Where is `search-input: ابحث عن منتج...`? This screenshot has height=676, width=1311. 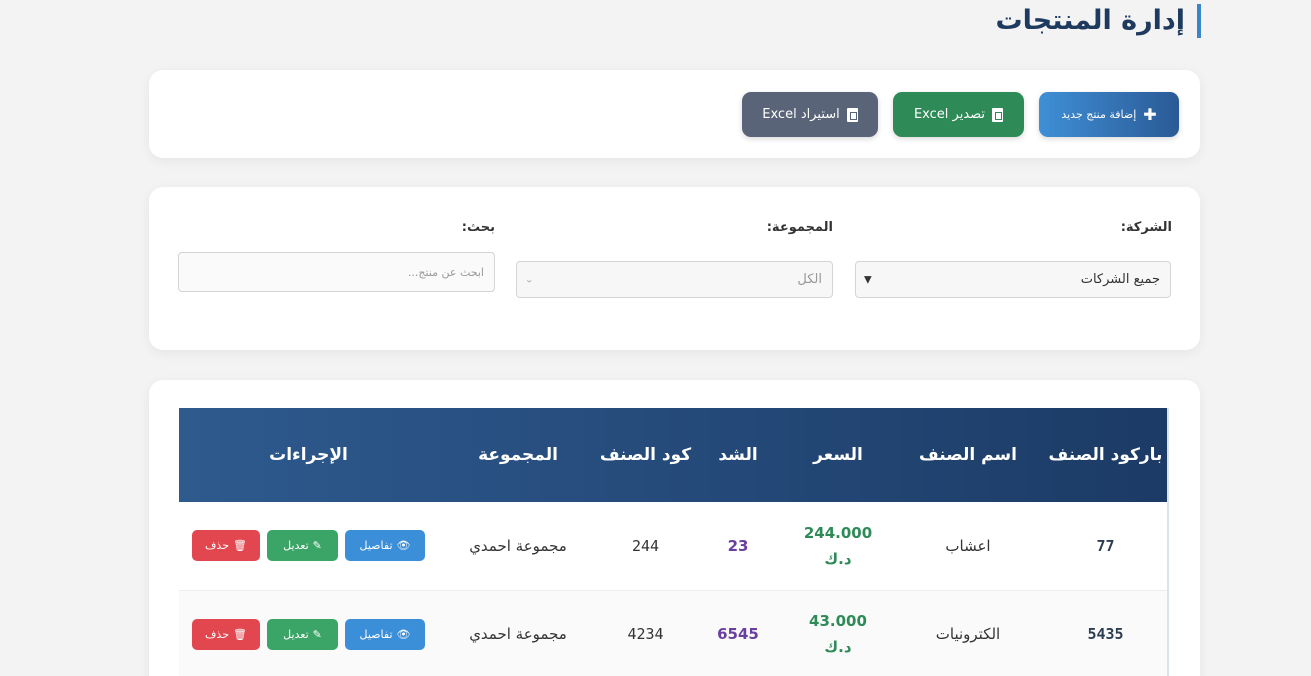
search-input: ابحث عن منتج... is located at coordinates (336, 272).